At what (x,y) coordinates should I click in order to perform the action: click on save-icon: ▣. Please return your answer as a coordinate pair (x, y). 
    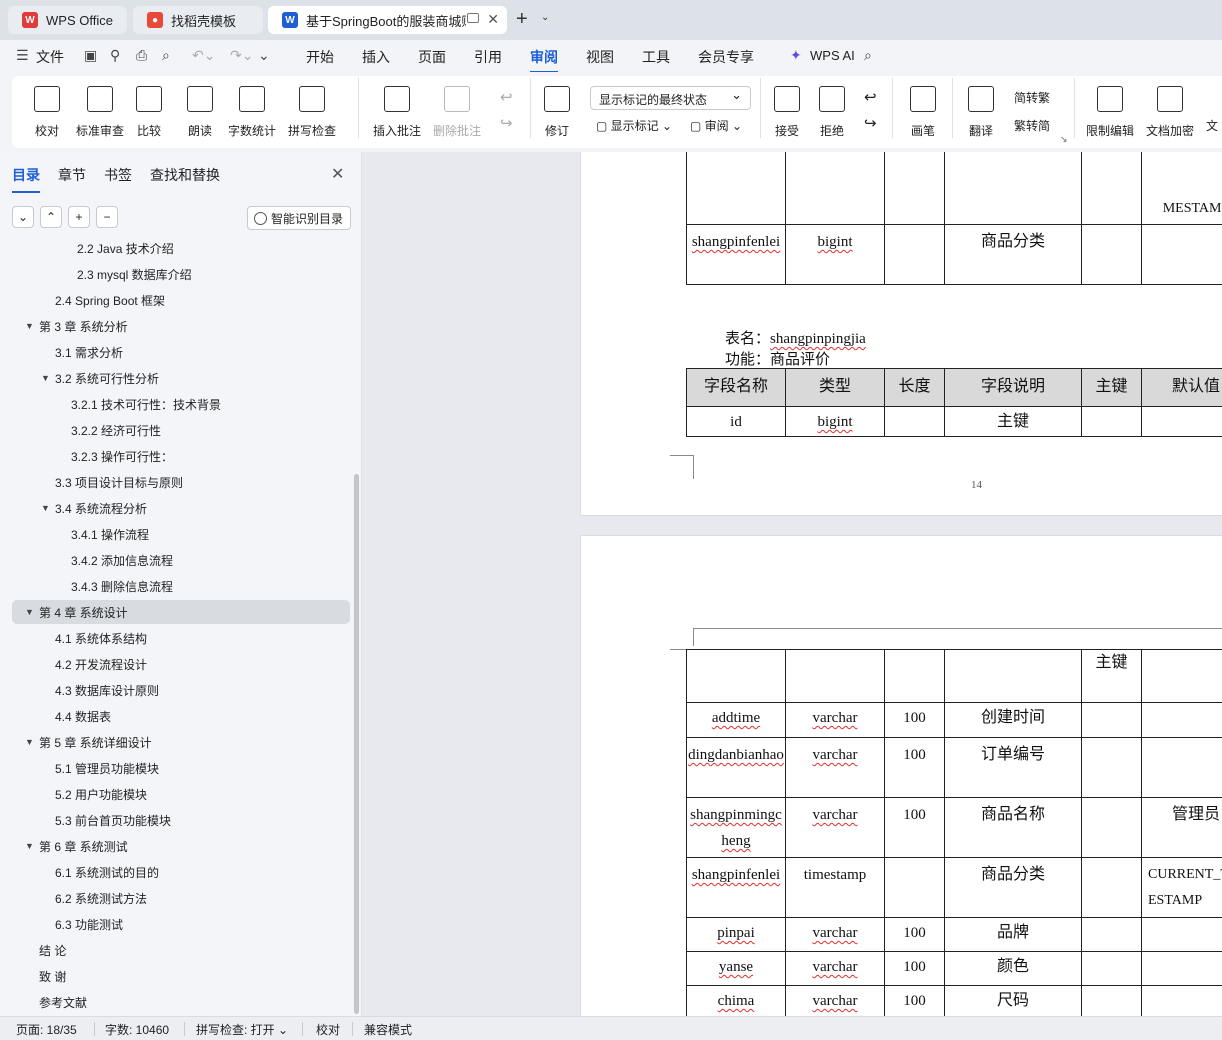
    Looking at the image, I should click on (90, 55).